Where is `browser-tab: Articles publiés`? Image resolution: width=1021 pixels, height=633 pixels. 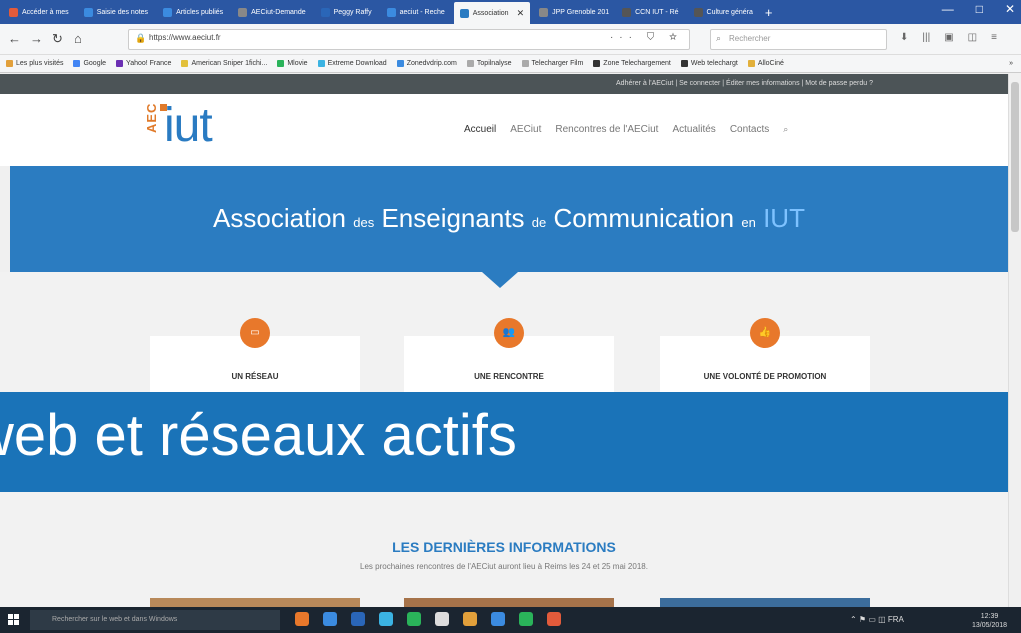 browser-tab: Articles publiés is located at coordinates (193, 12).